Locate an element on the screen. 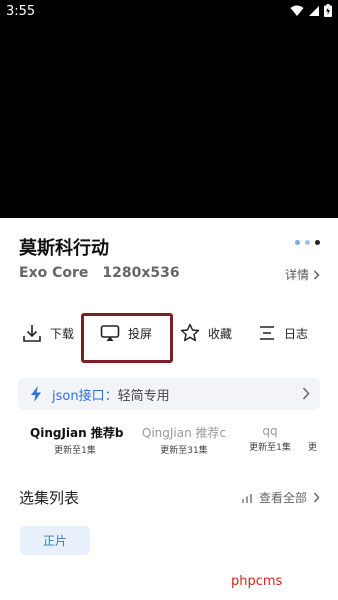 The image size is (338, 600). line-name: QingJian 推荐c is located at coordinates (184, 433).